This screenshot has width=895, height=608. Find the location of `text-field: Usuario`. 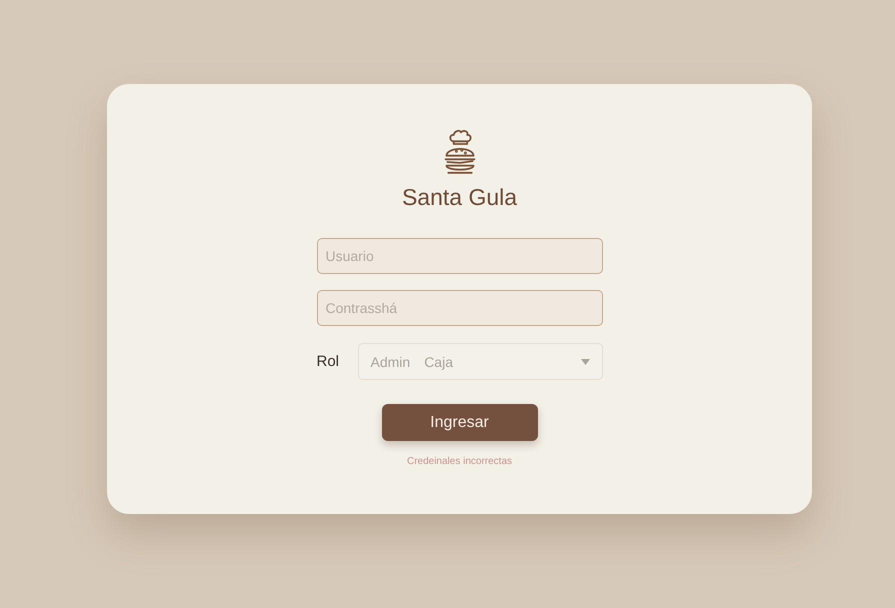

text-field: Usuario is located at coordinates (459, 256).